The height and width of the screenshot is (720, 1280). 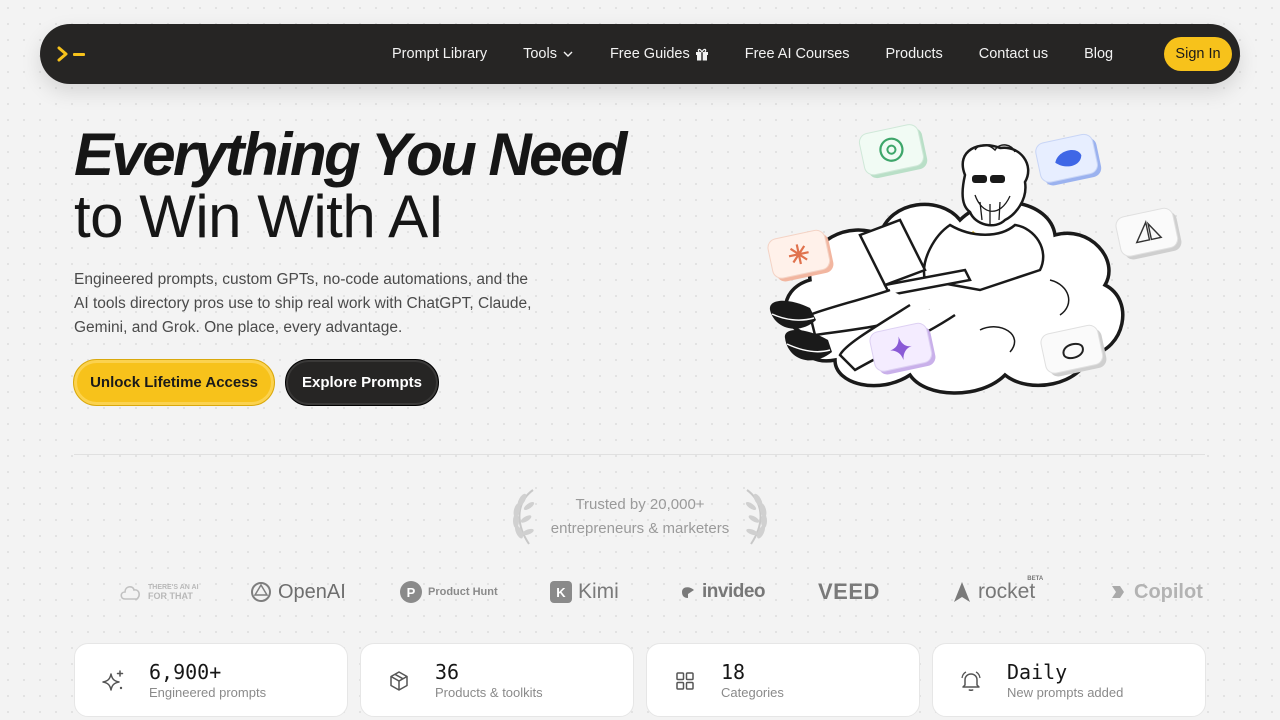 What do you see at coordinates (350, 154) in the screenshot?
I see `hero-title-line1: Everything You Need` at bounding box center [350, 154].